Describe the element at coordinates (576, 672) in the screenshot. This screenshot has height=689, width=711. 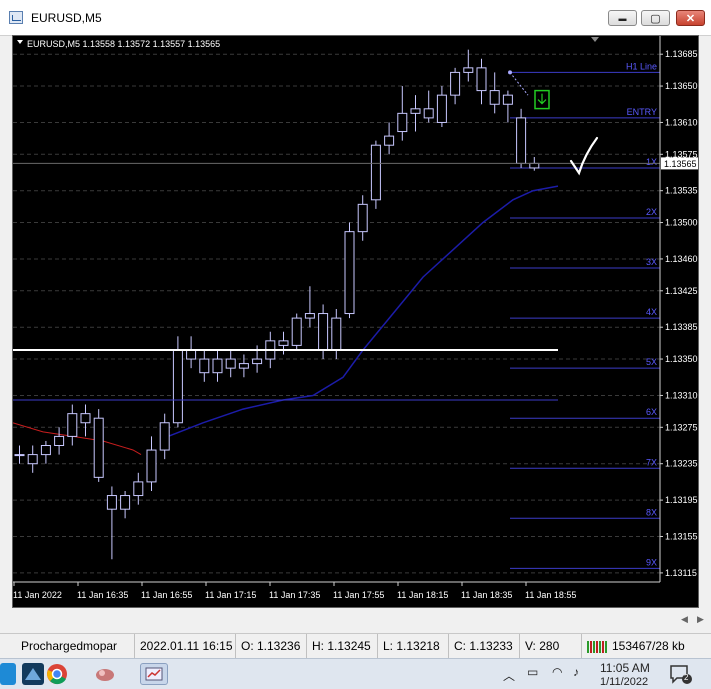
I see `speaker-icon: ♪` at that location.